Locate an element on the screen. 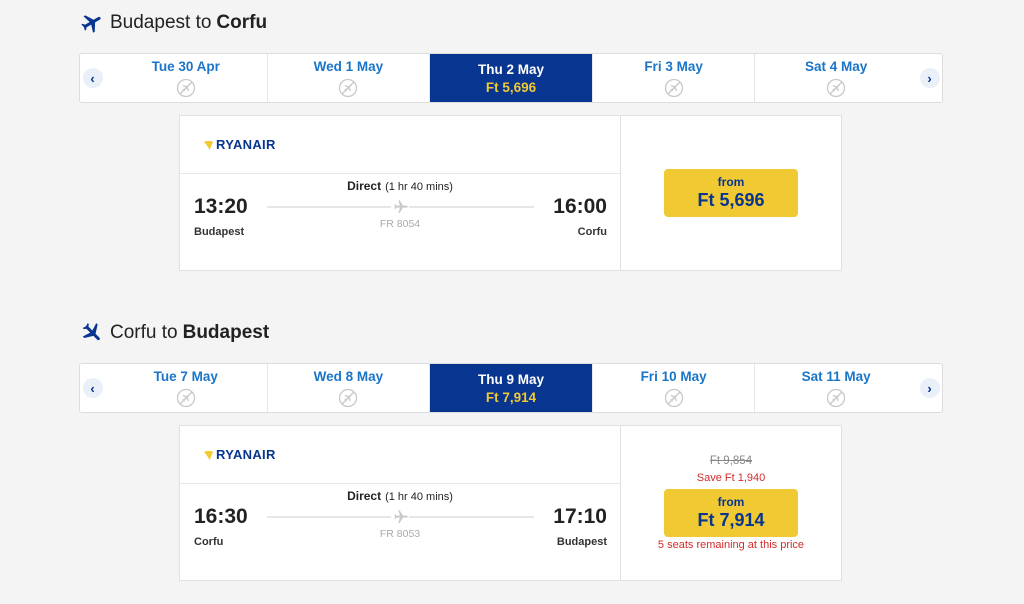  day-label: Thu 9 May is located at coordinates (510, 379).